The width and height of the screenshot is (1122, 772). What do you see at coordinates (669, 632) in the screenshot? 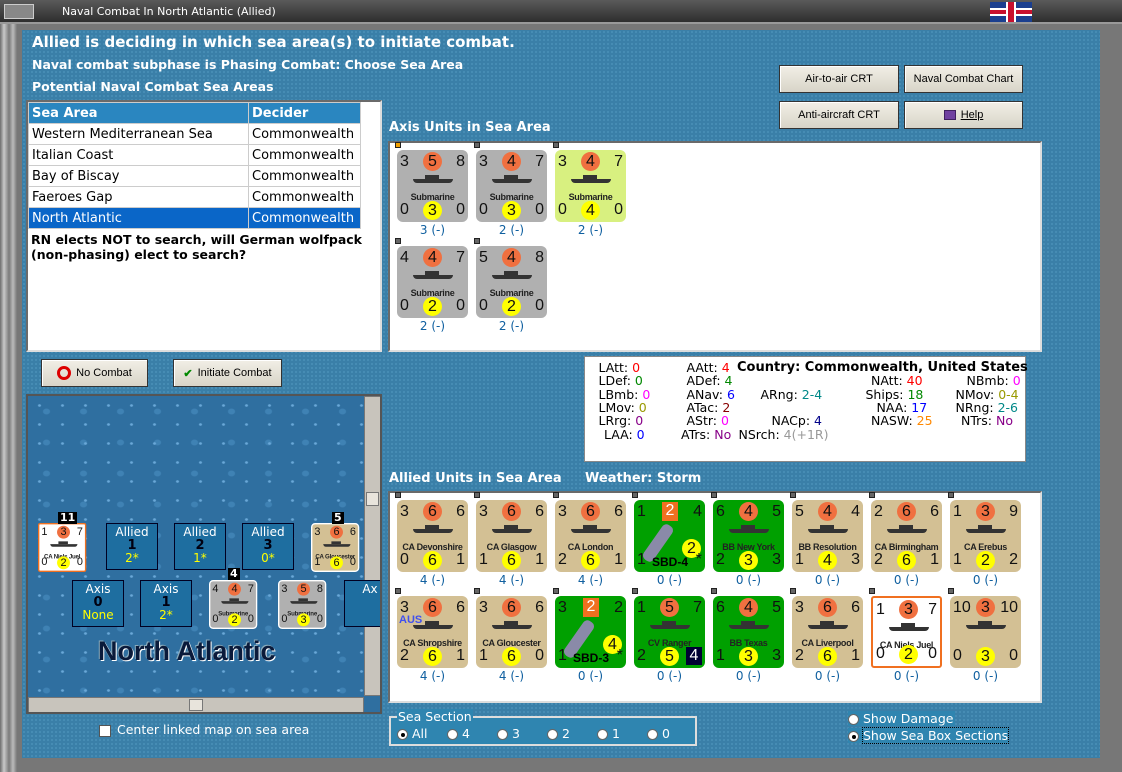
I see `unit-counter: 1 5 7 2 CV Ranger 5 4` at bounding box center [669, 632].